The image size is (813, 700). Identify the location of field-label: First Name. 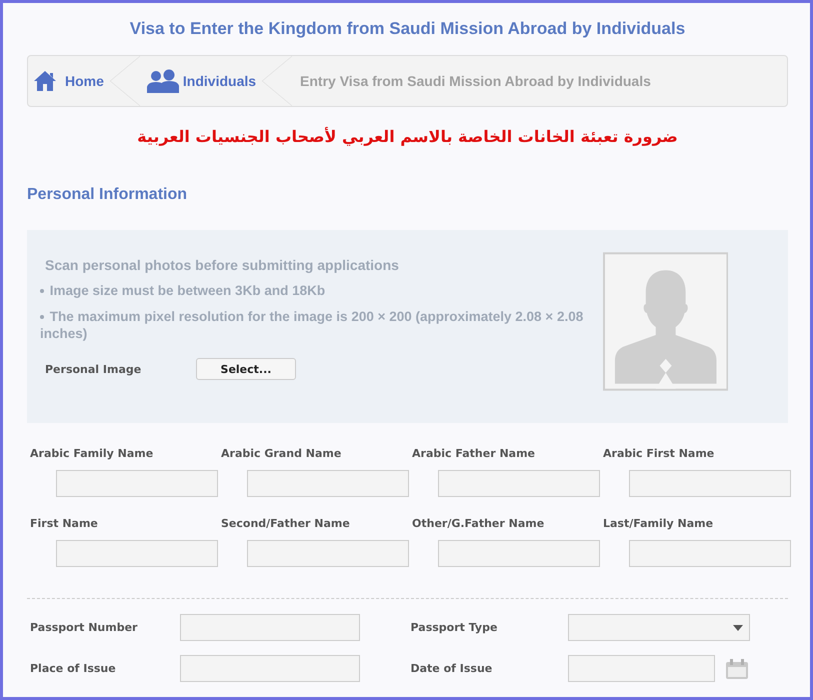
(64, 523).